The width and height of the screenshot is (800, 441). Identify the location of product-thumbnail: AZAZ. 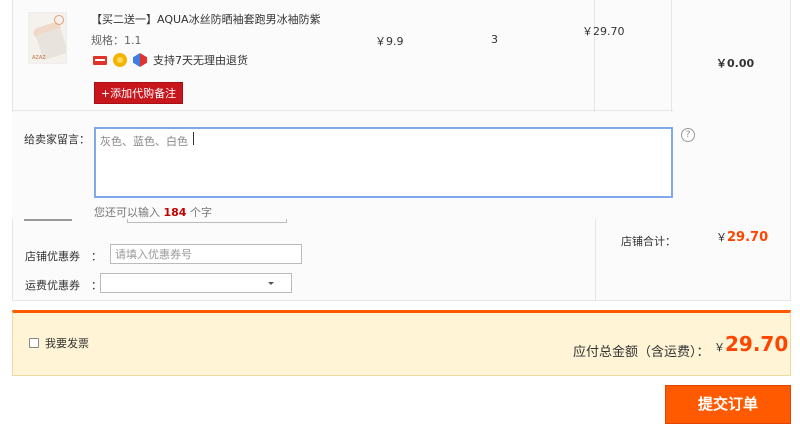
(47, 38).